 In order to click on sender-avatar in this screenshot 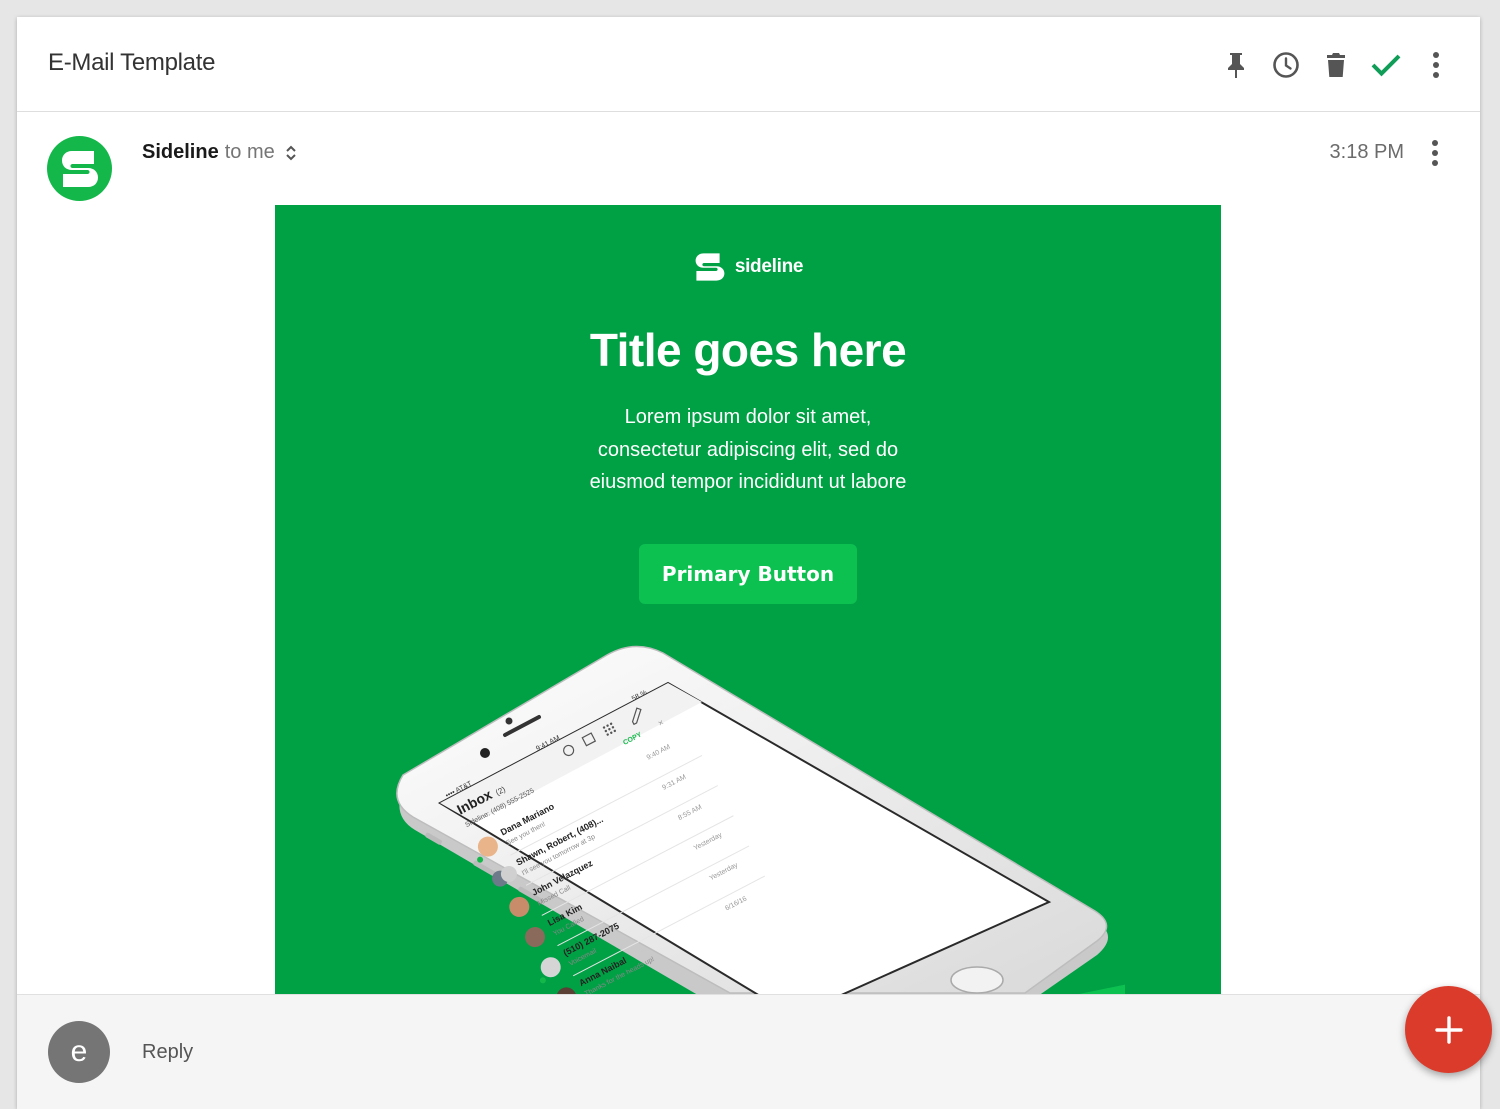, I will do `click(79, 168)`.